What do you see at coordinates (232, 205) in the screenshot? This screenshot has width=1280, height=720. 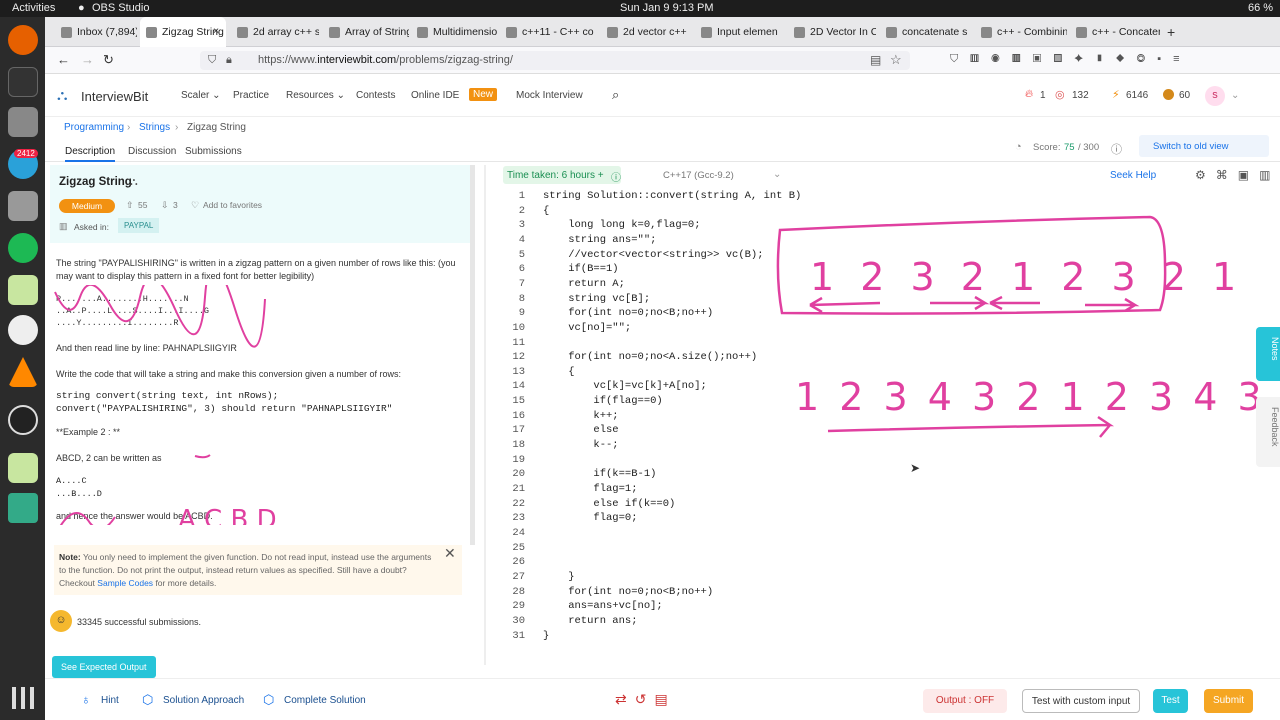 I see `favorite-link: Add to favorites` at bounding box center [232, 205].